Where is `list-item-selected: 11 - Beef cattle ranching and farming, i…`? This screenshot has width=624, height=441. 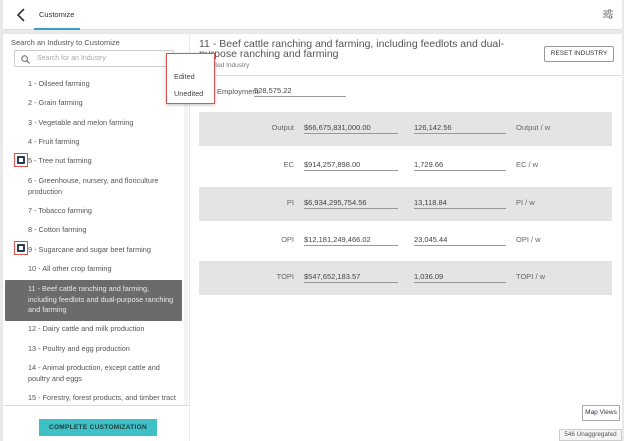
list-item-selected: 11 - Beef cattle ranching and farming, i… is located at coordinates (93, 300).